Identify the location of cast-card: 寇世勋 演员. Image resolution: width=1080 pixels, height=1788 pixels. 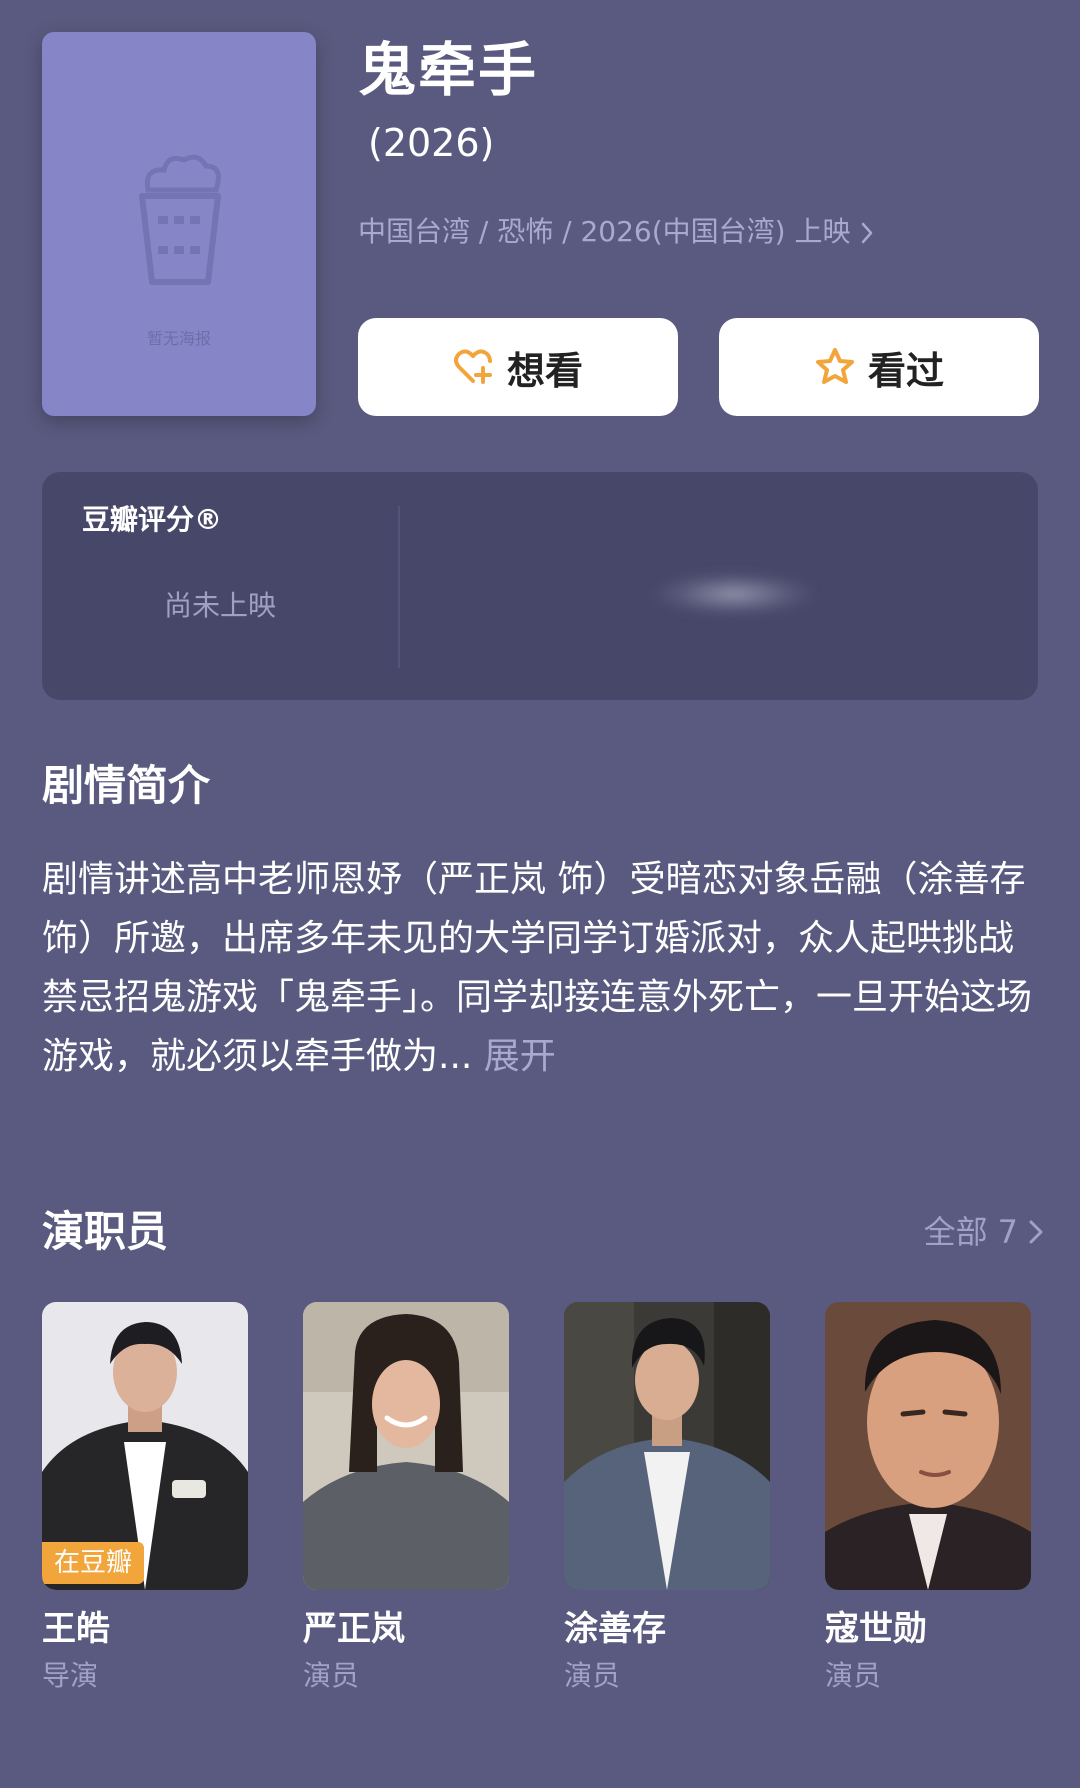
(928, 1499).